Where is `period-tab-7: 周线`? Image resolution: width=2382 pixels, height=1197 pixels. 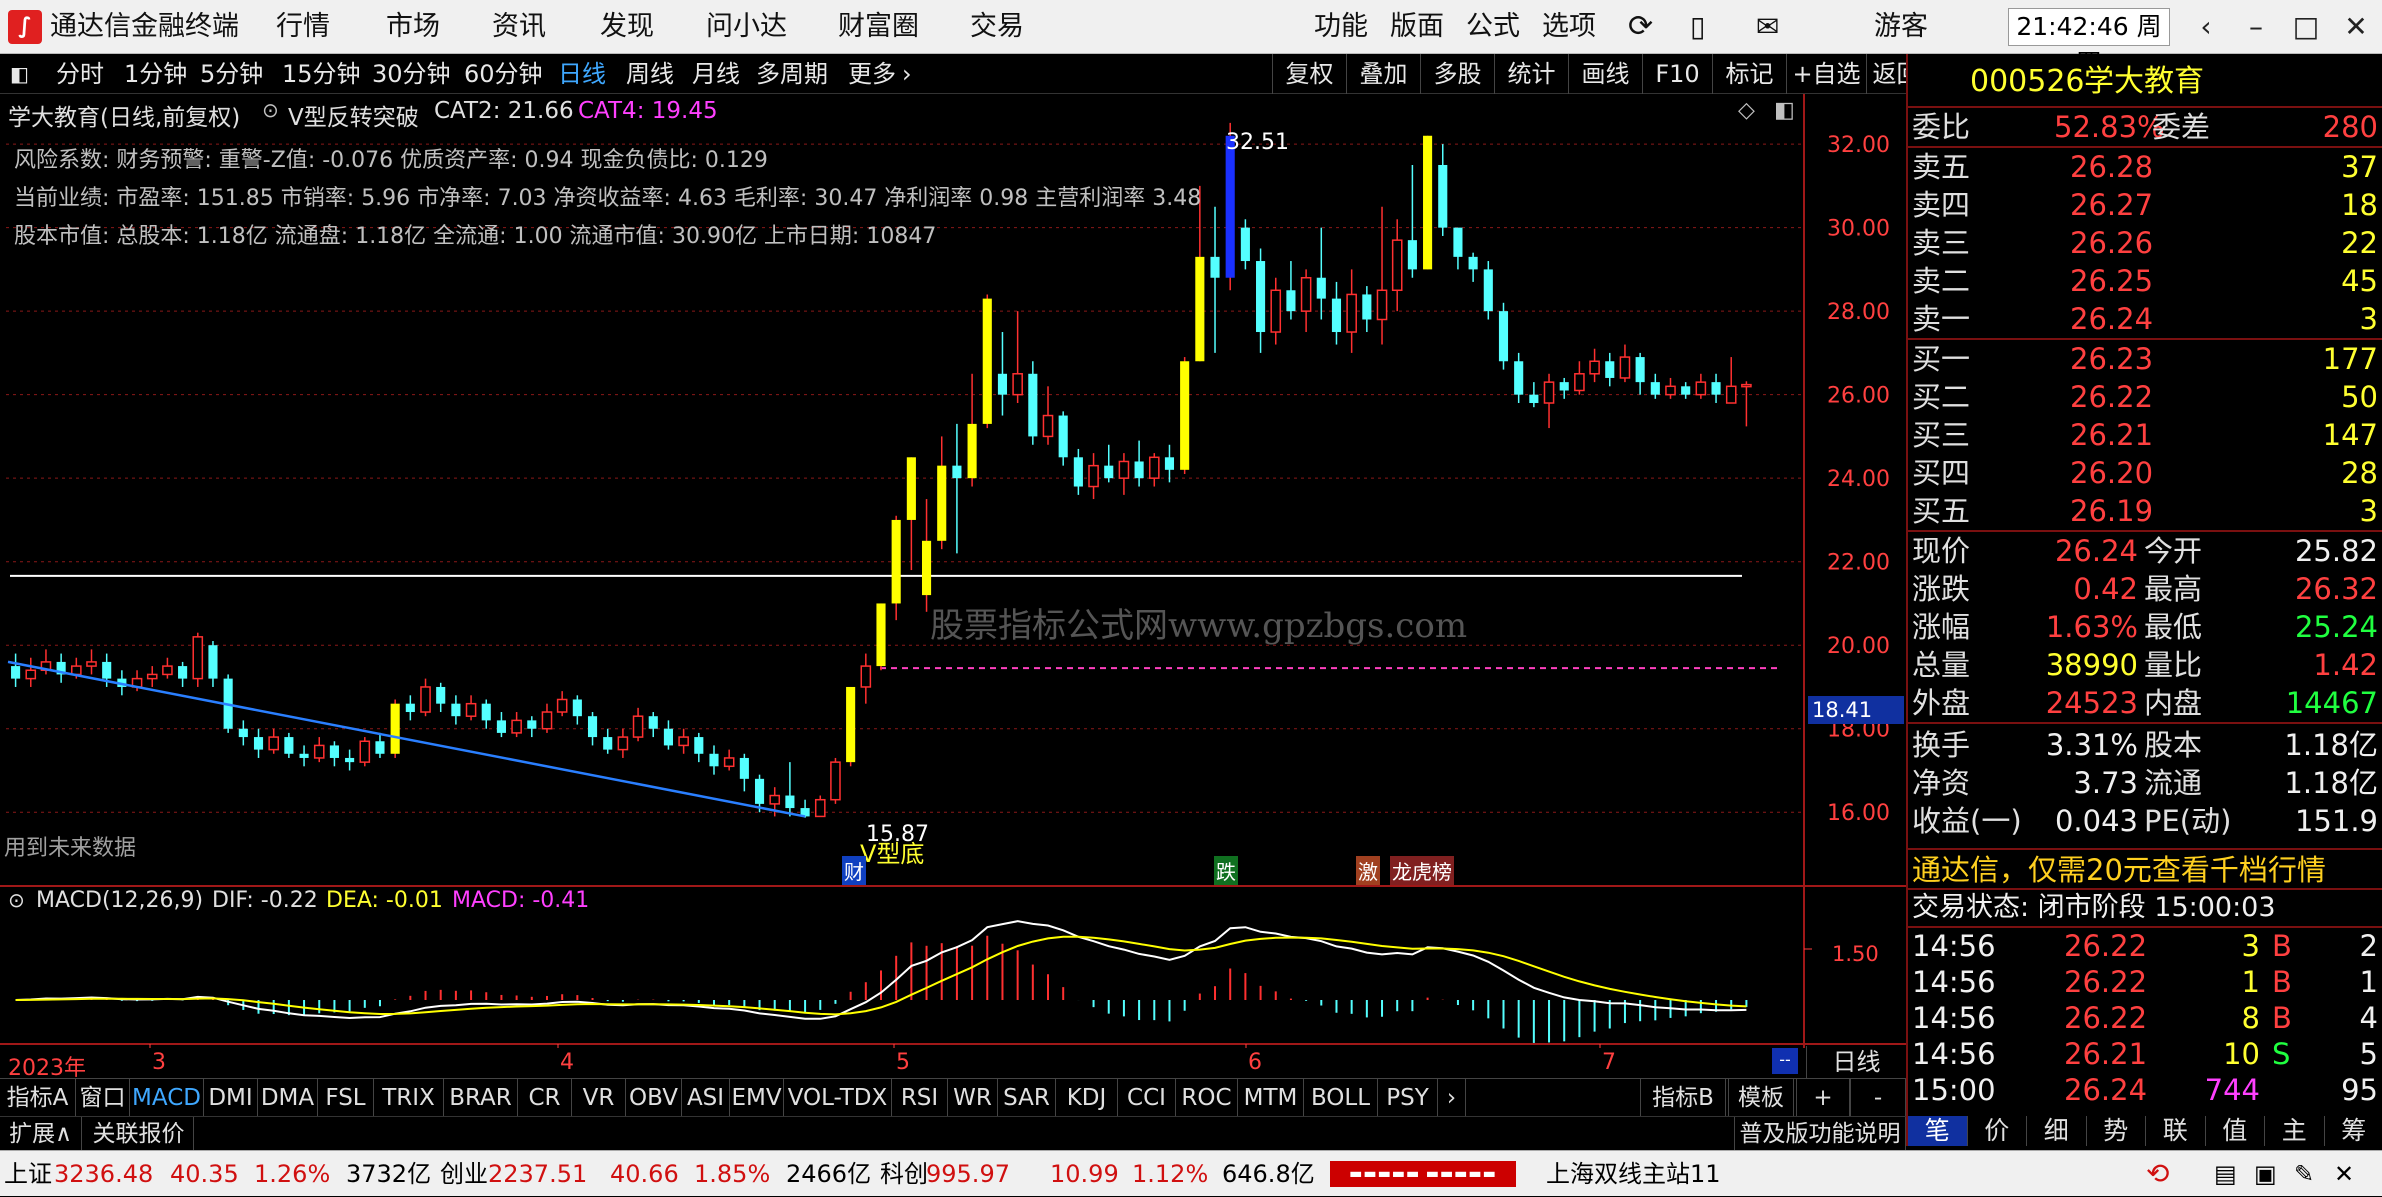
period-tab-7: 周线 is located at coordinates (650, 74).